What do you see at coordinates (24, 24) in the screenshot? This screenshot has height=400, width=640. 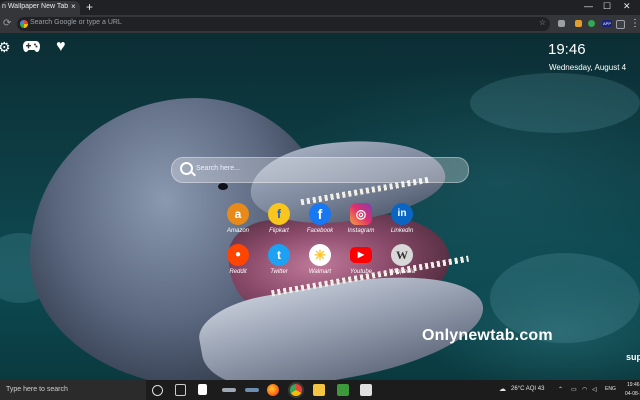 I see `google-icon` at bounding box center [24, 24].